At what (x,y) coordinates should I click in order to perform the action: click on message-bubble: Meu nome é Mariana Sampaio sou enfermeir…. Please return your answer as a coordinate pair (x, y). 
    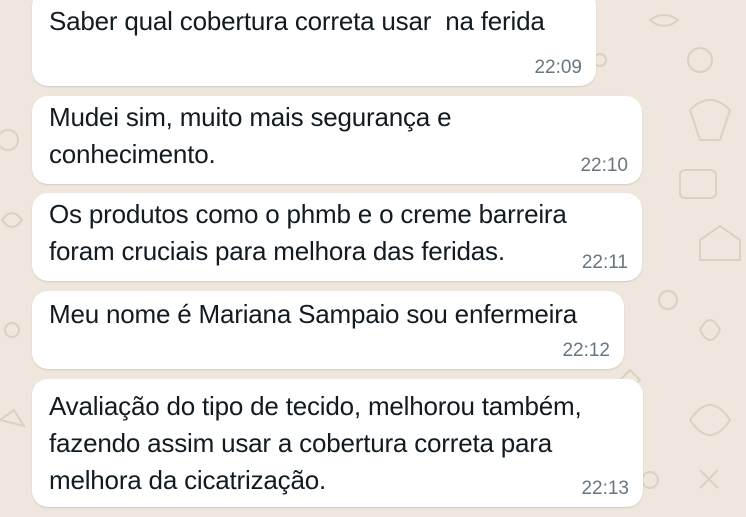
    Looking at the image, I should click on (328, 330).